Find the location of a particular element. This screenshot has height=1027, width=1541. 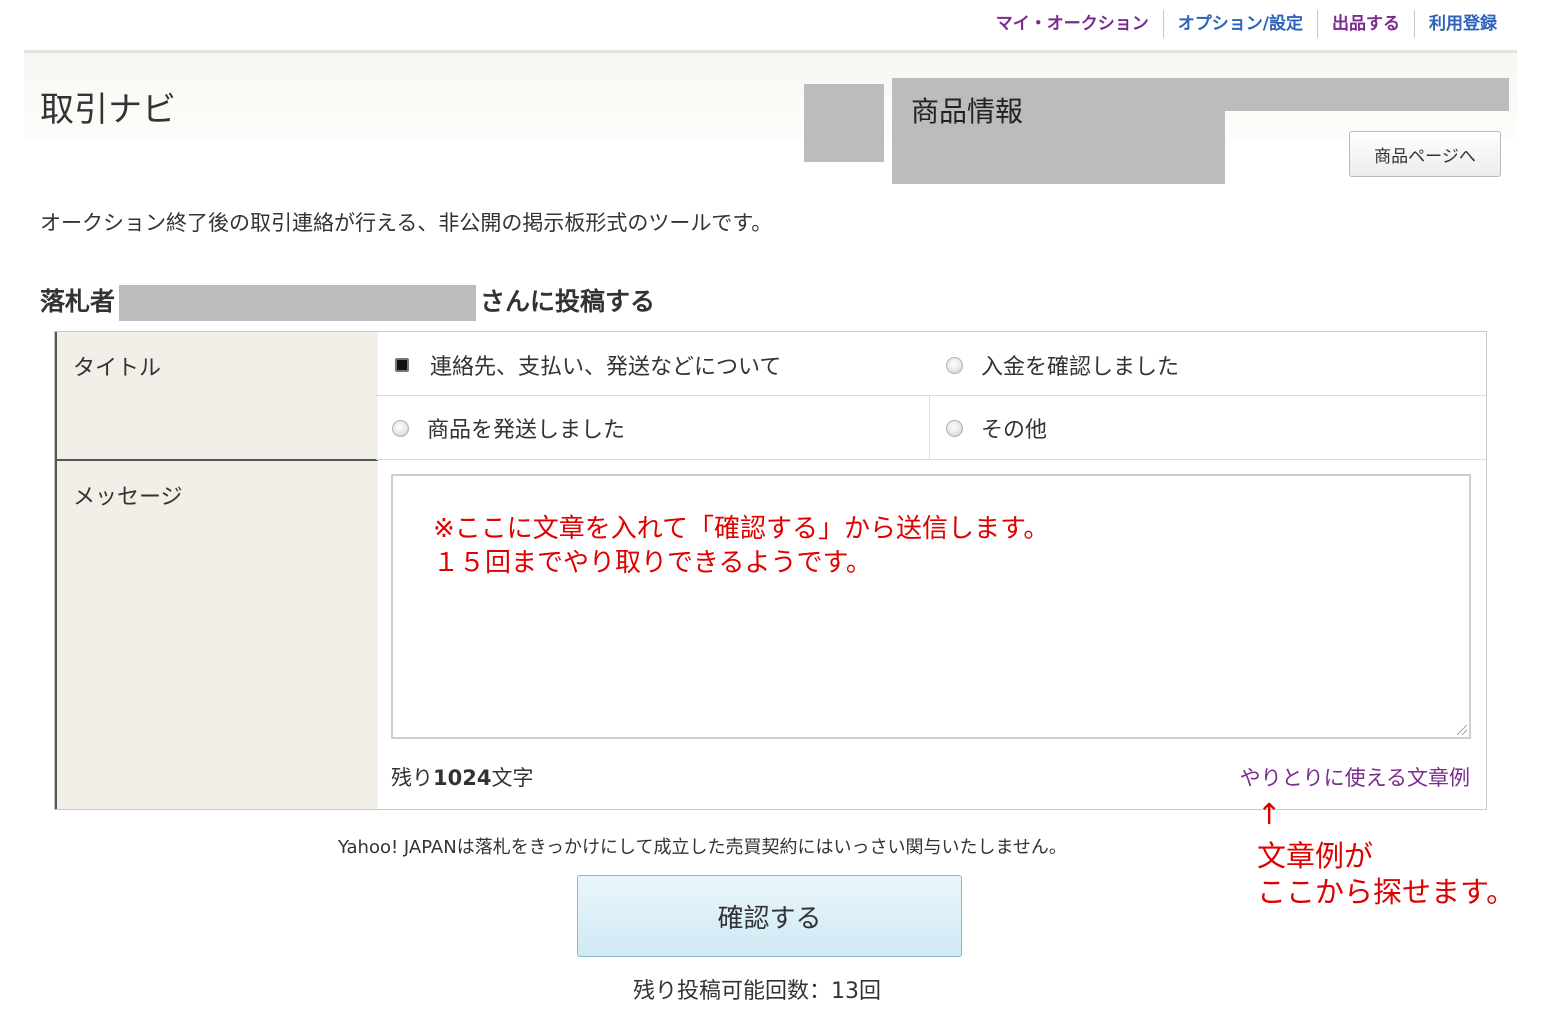

remaining-characters: 残り1024文字 is located at coordinates (462, 777).